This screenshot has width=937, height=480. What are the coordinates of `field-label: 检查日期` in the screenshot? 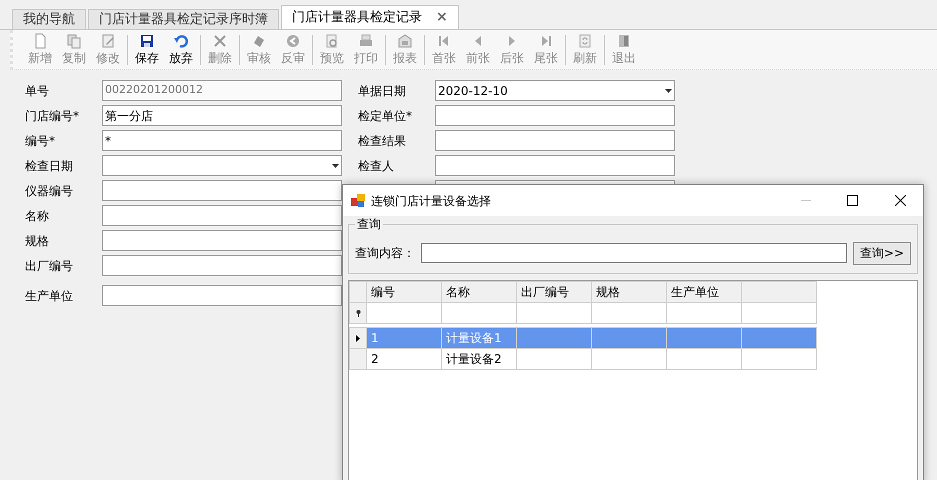 It's located at (49, 165).